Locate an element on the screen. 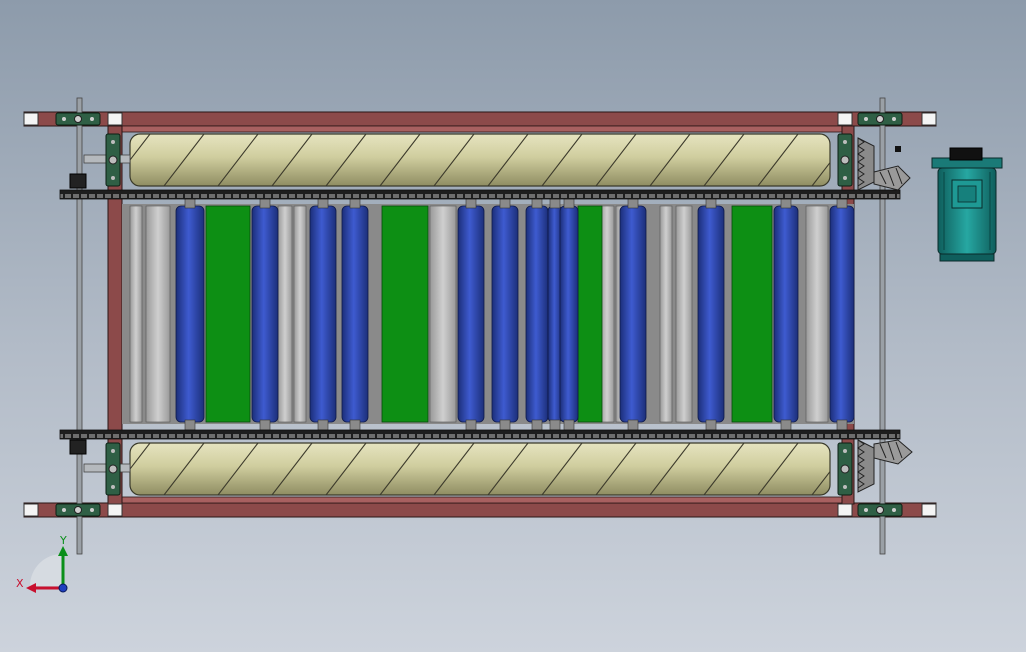 This screenshot has width=1026, height=652. frame-bottom-rail is located at coordinates (480, 510).